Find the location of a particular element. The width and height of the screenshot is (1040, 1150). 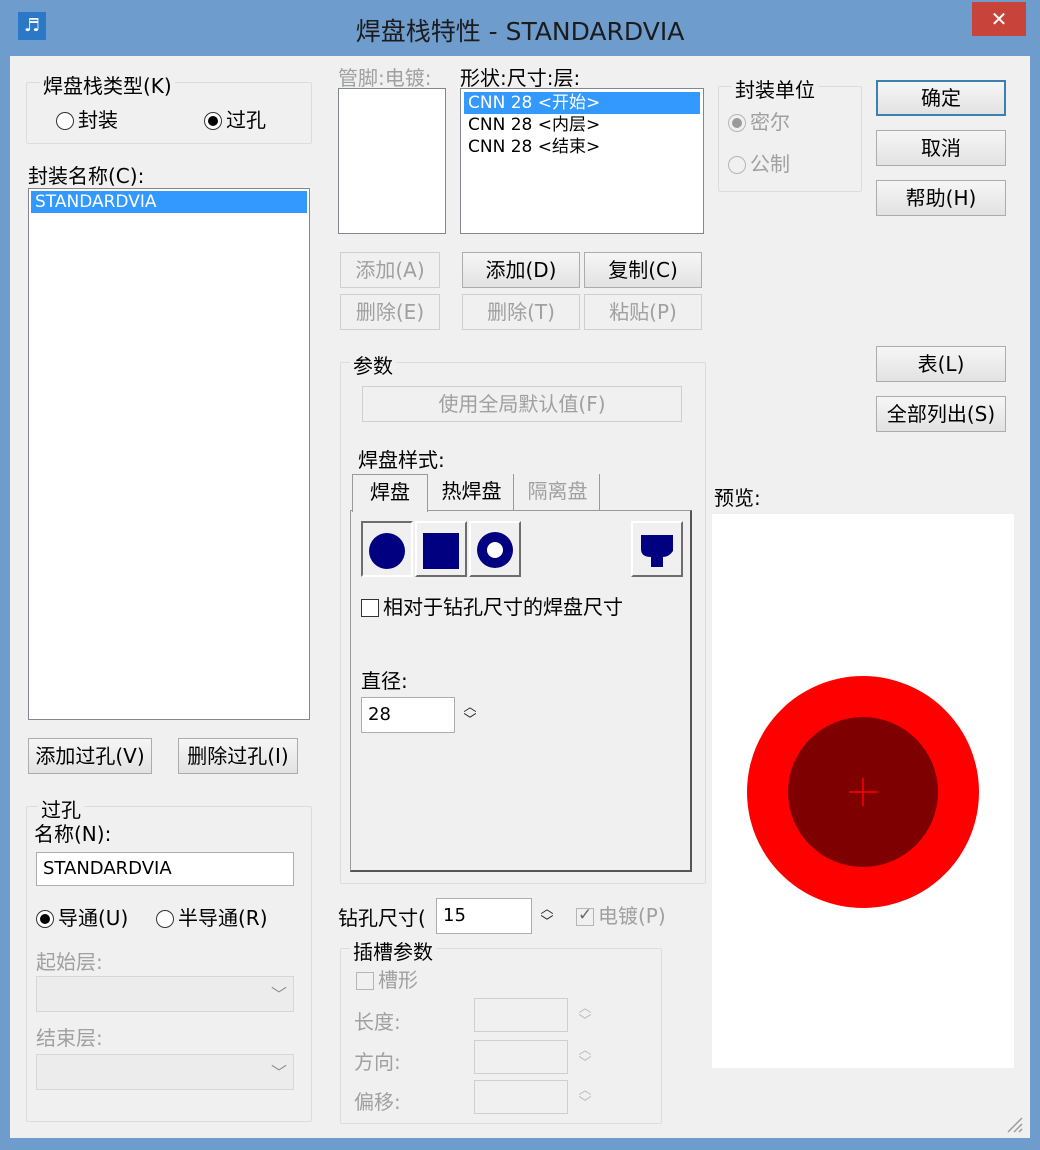

pins-delete-button: 删除(E) is located at coordinates (390, 312).